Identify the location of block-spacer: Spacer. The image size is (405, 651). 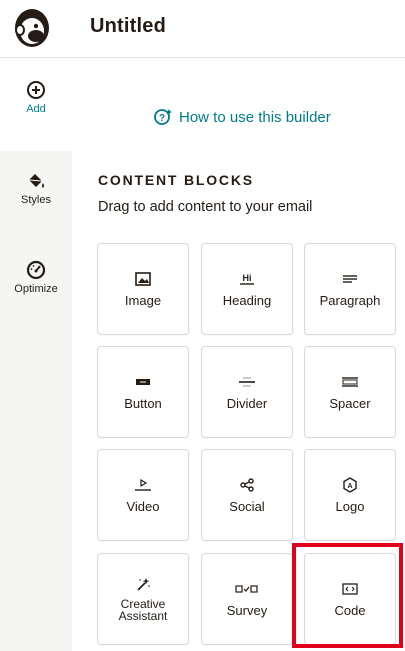
(350, 392).